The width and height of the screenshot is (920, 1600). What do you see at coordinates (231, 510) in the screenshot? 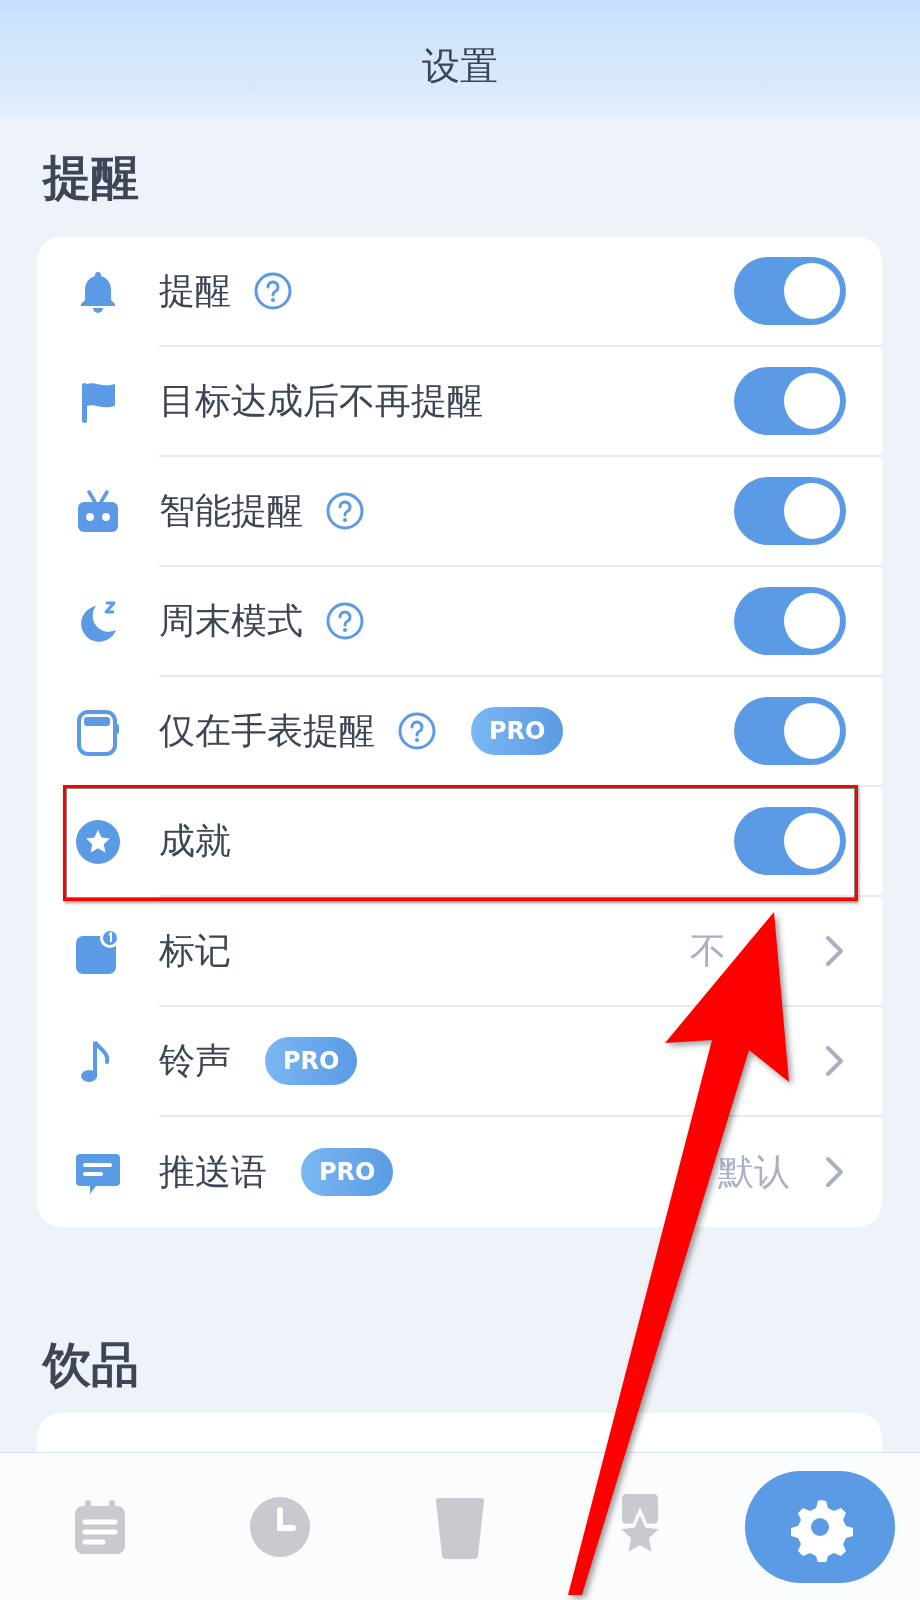
I see `setting-label: 智能提醒` at bounding box center [231, 510].